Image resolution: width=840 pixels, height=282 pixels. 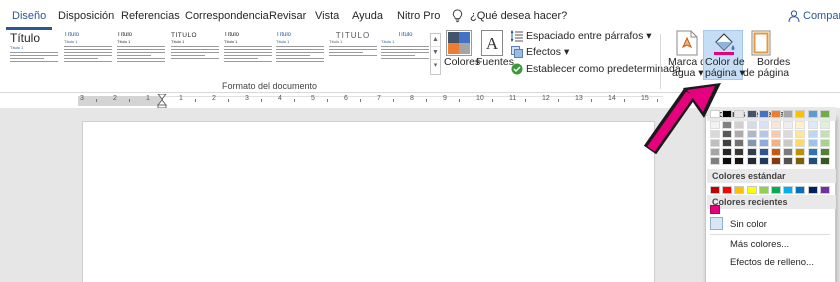 What do you see at coordinates (141, 52) in the screenshot?
I see `style-thumb-3: Título Título 1` at bounding box center [141, 52].